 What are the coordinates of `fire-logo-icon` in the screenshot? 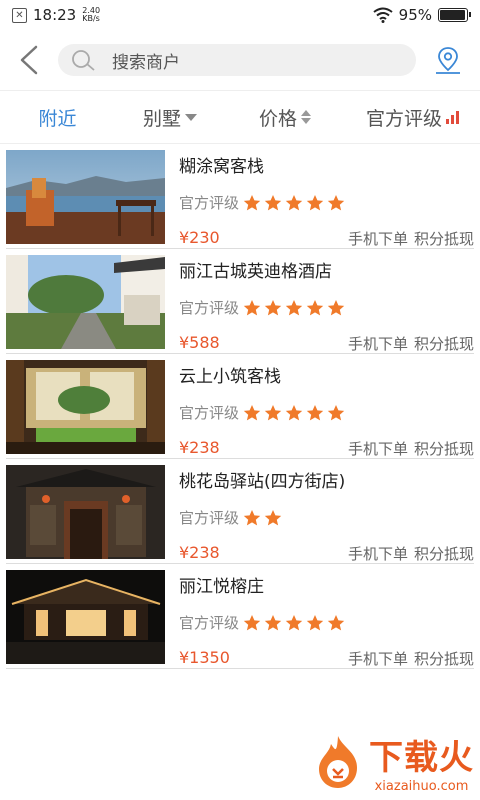 It's located at (338, 762).